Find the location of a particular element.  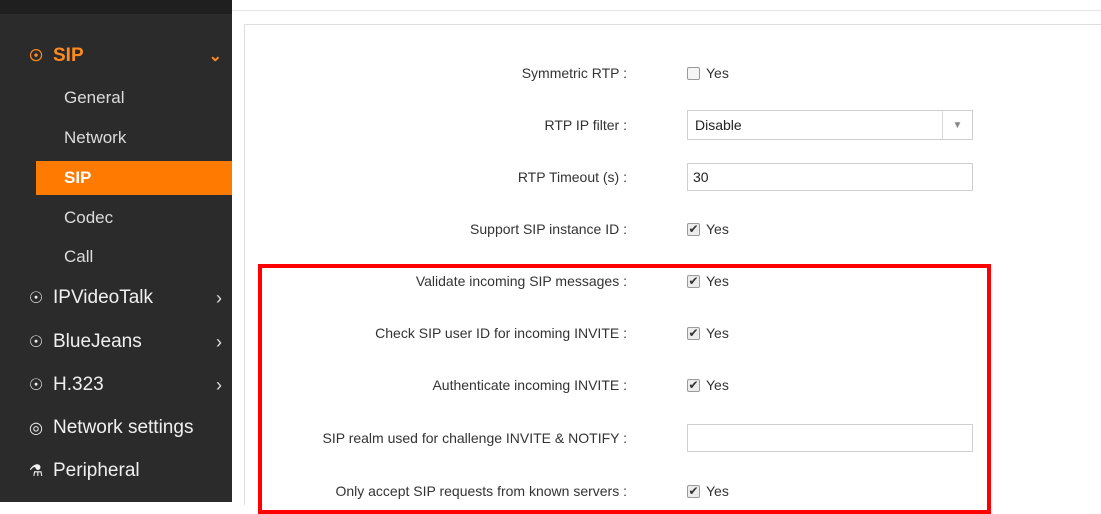

validate-incoming-checkbox-group: ✔ Yes is located at coordinates (708, 281).